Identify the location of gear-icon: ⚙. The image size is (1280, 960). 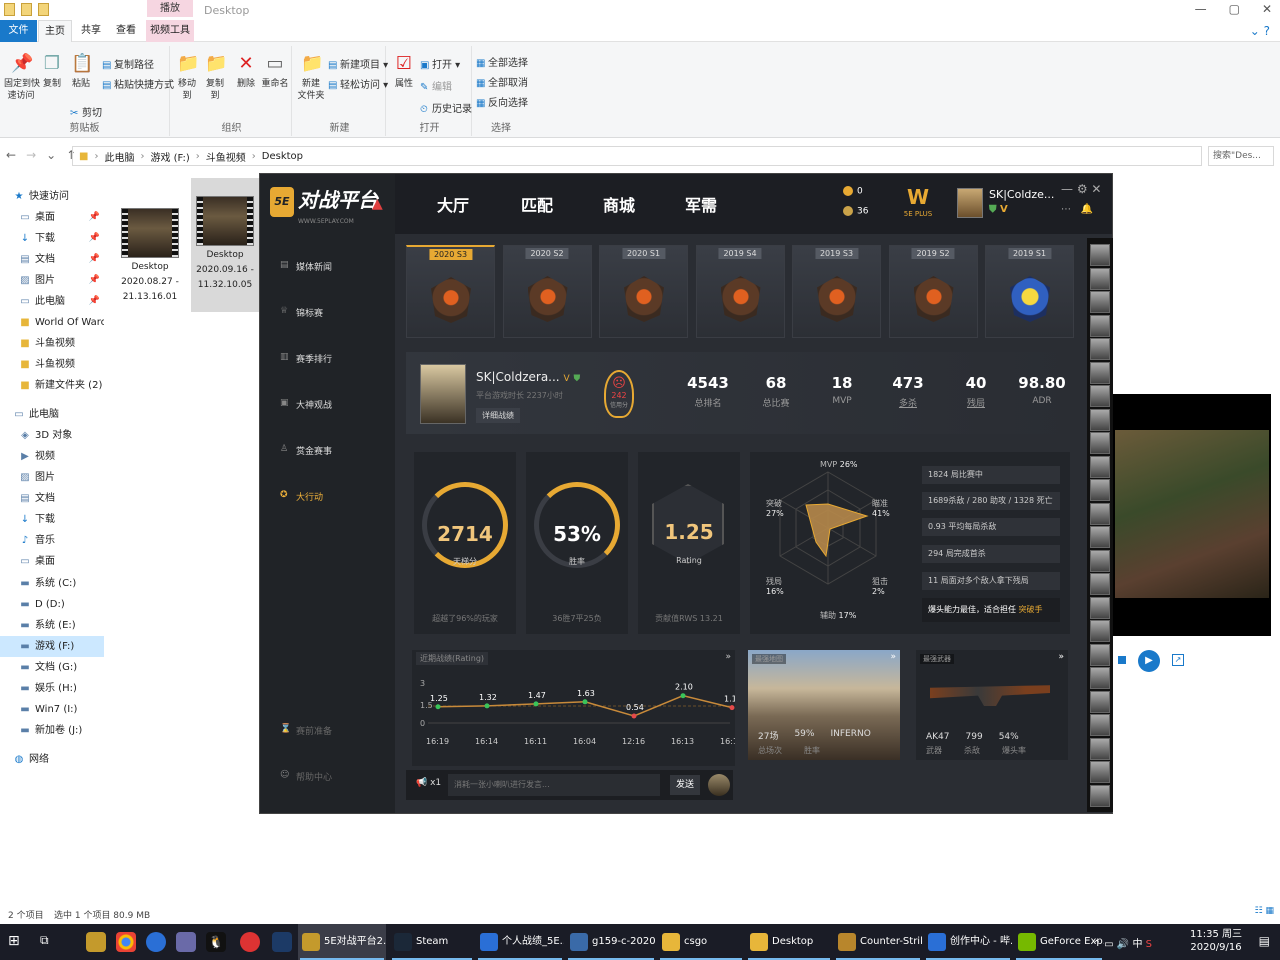
(1082, 189).